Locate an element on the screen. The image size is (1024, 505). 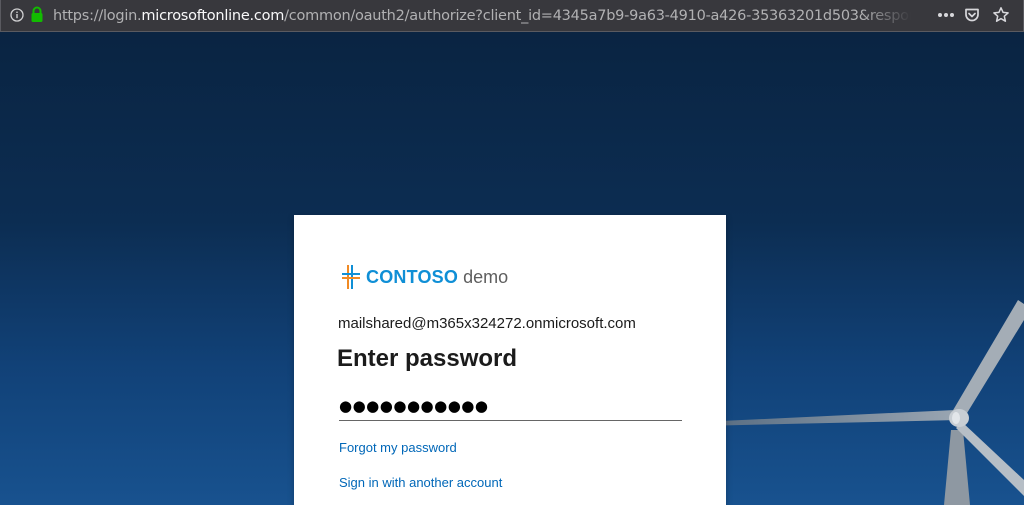
url-host: microsoftonline.com is located at coordinates (213, 16).